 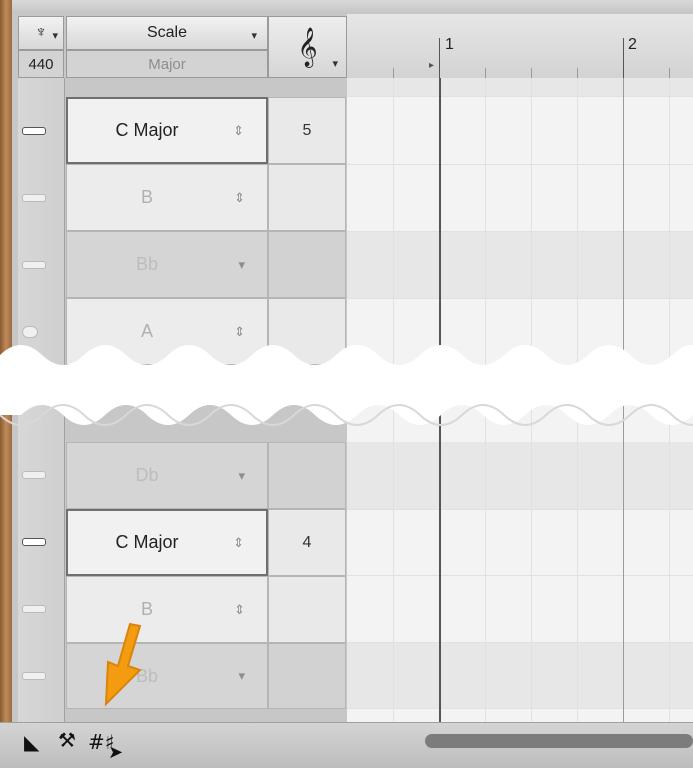 What do you see at coordinates (346, 385) in the screenshot?
I see `omitted-rows-separator` at bounding box center [346, 385].